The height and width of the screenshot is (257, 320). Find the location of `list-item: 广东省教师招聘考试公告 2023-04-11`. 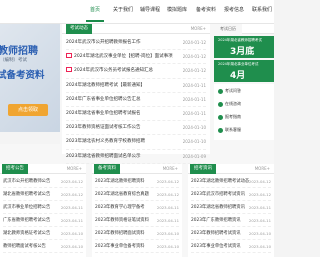

list-item: 广东省教师招聘考试公告 2023-04-11 is located at coordinates (43, 220).